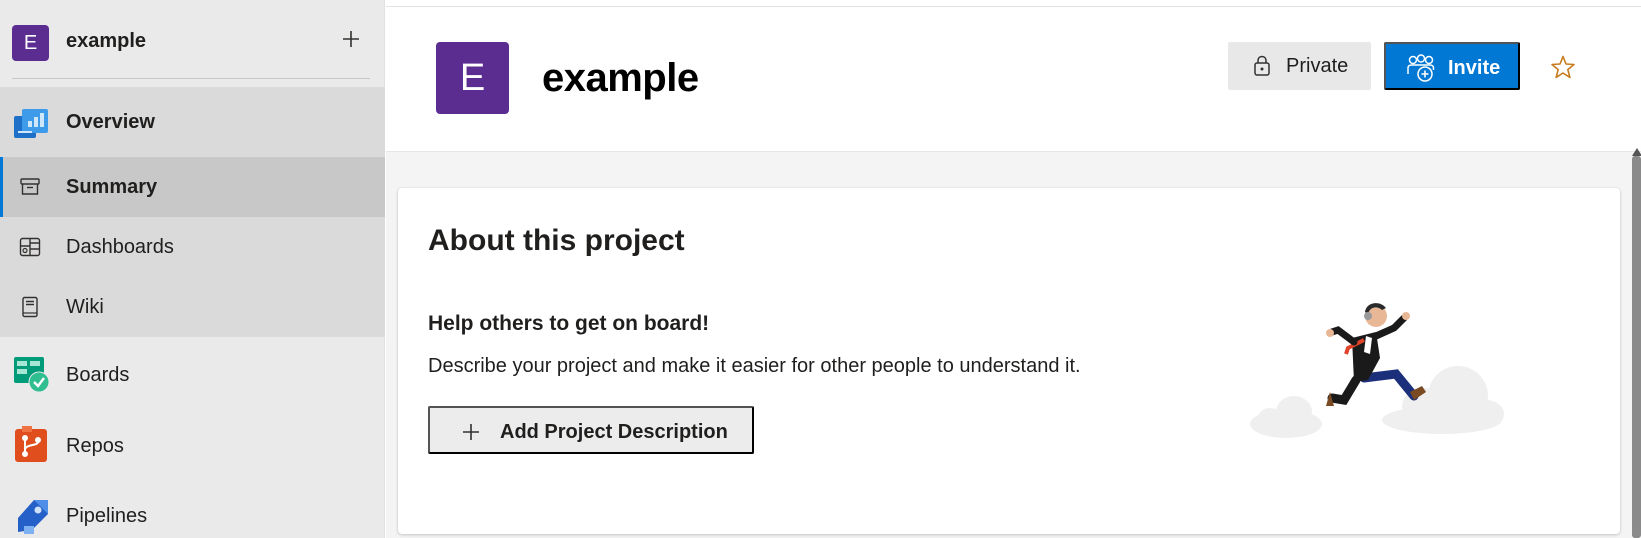  What do you see at coordinates (95, 445) in the screenshot?
I see `sidebar-item-label: Repos` at bounding box center [95, 445].